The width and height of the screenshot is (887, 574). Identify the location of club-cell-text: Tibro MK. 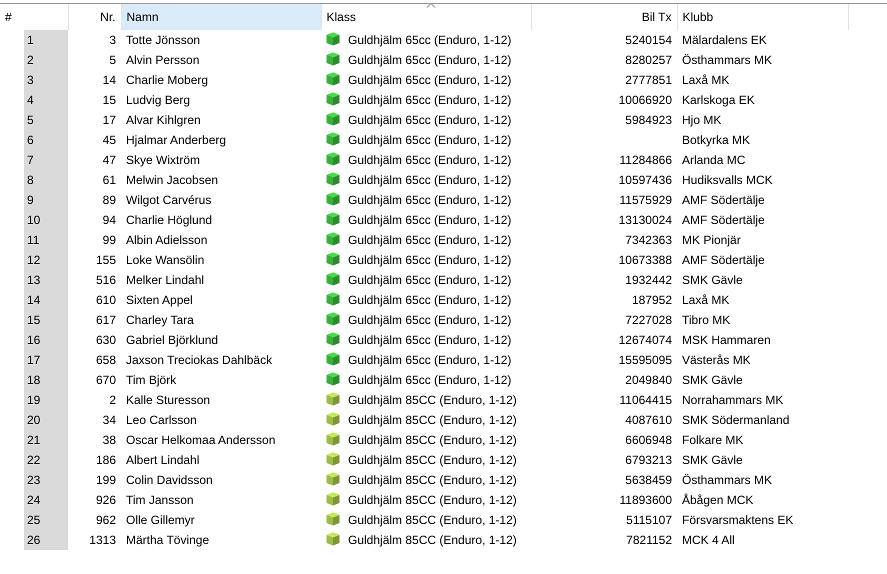
(706, 320).